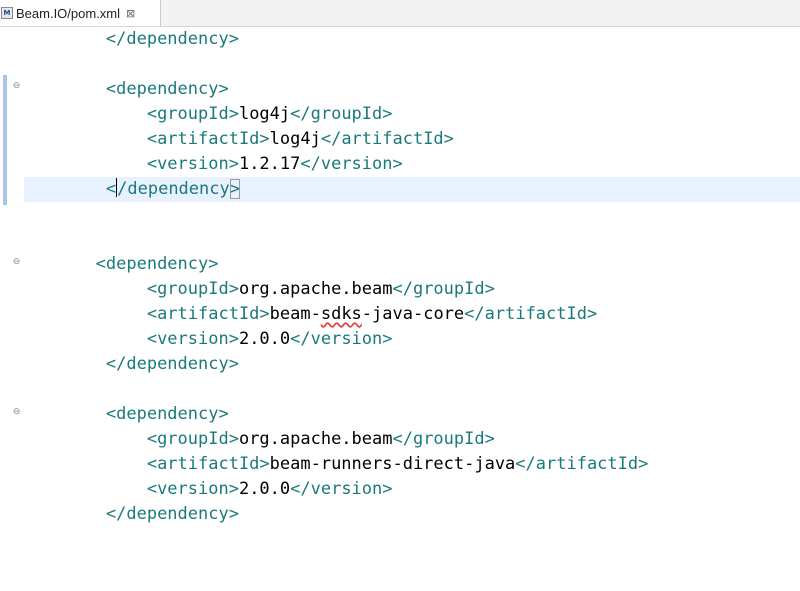 Image resolution: width=800 pixels, height=591 pixels. What do you see at coordinates (412, 164) in the screenshot?
I see `code-line: <version>1.2.17</version>` at bounding box center [412, 164].